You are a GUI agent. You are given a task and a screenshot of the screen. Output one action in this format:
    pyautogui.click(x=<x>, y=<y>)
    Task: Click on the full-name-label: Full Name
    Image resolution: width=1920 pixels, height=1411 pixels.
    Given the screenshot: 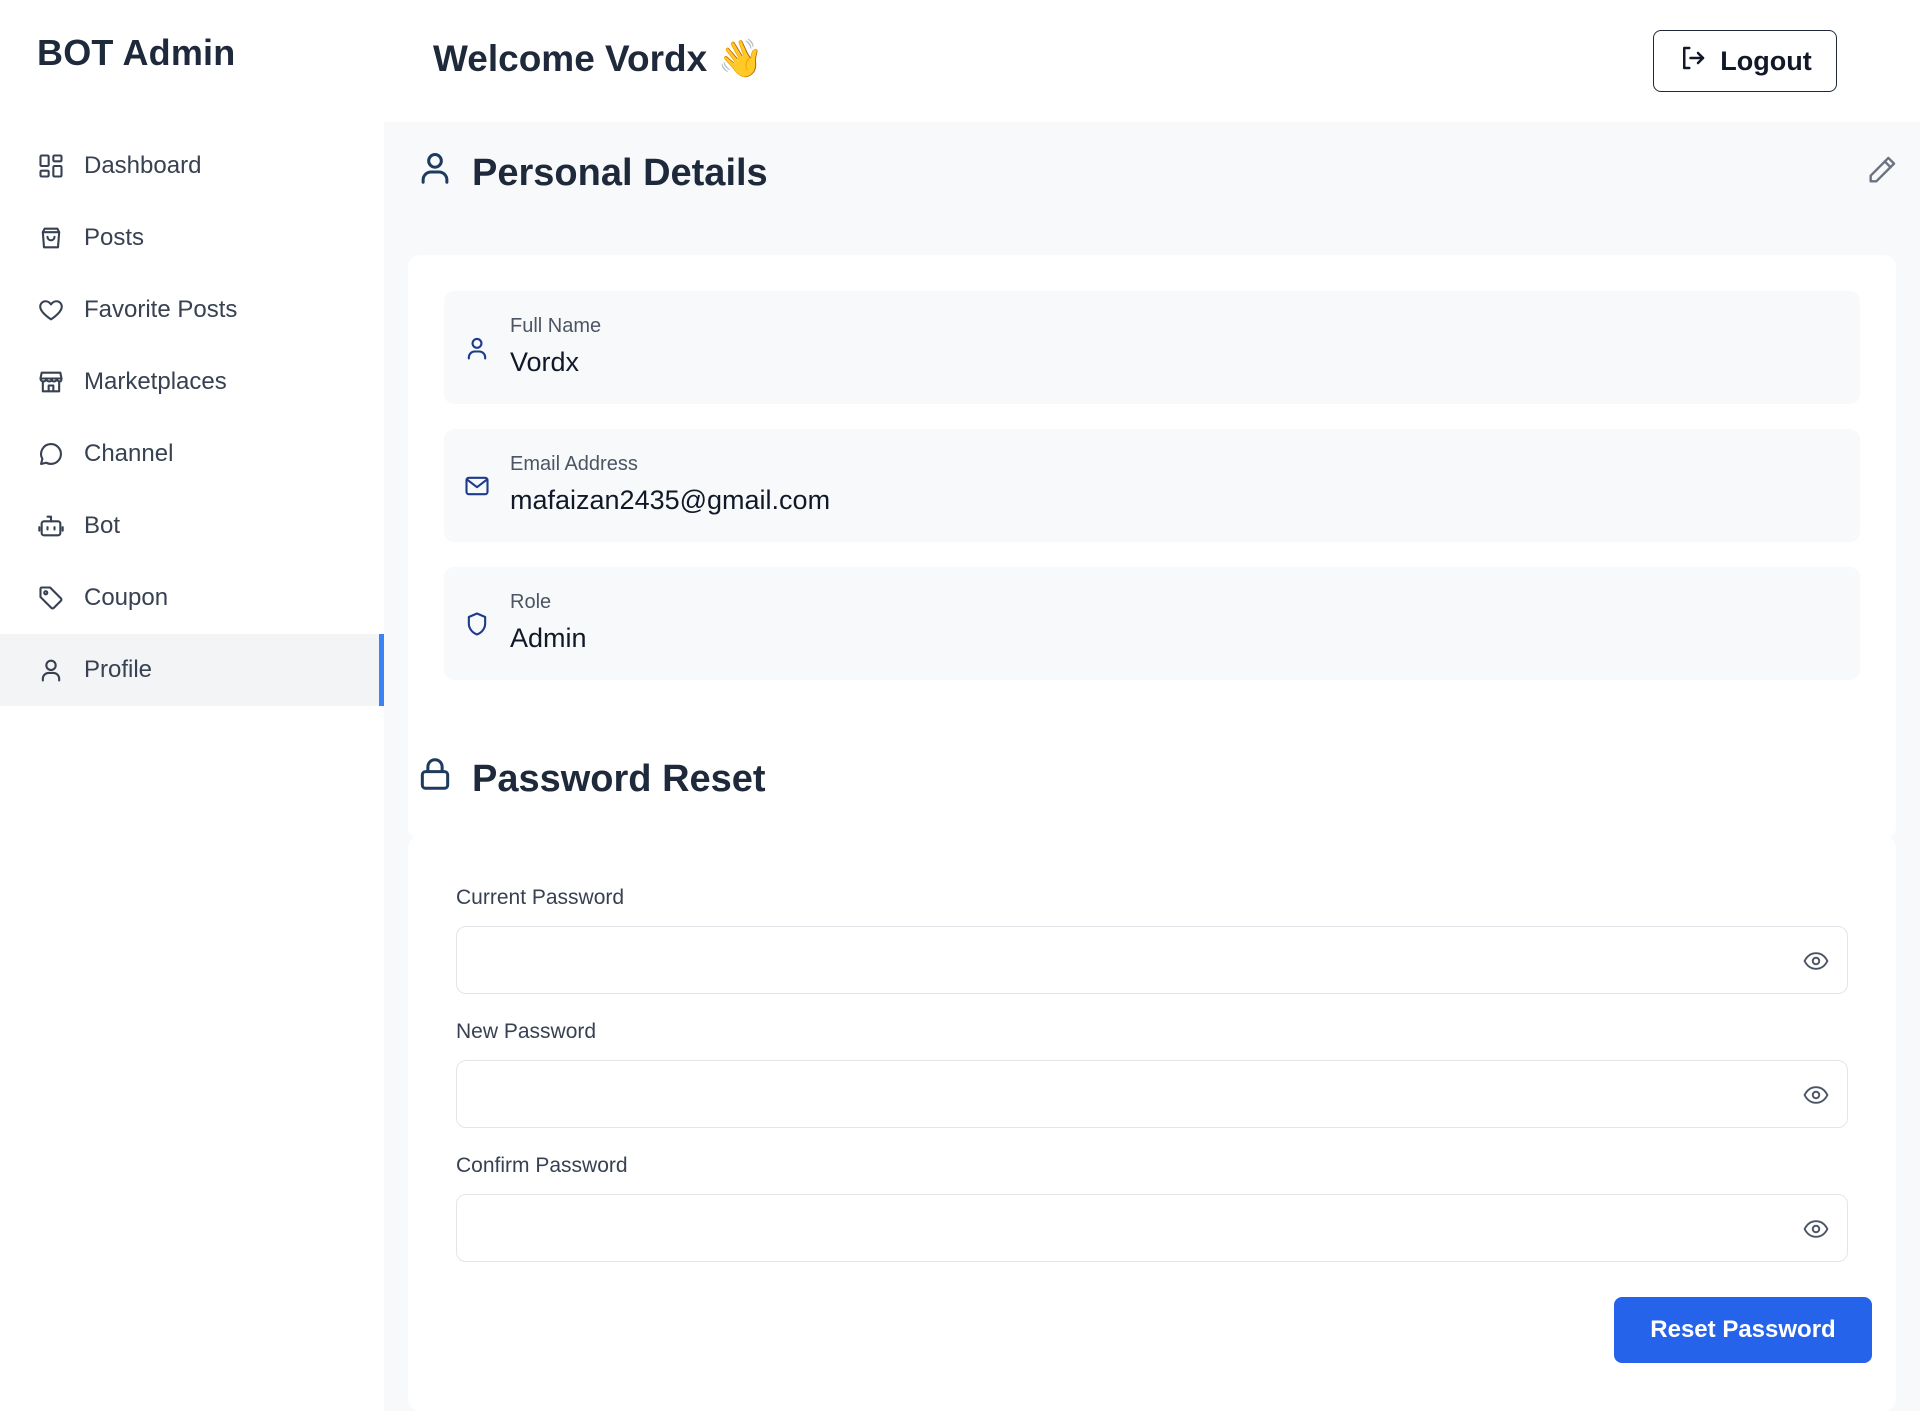 What is the action you would take?
    pyautogui.click(x=556, y=326)
    